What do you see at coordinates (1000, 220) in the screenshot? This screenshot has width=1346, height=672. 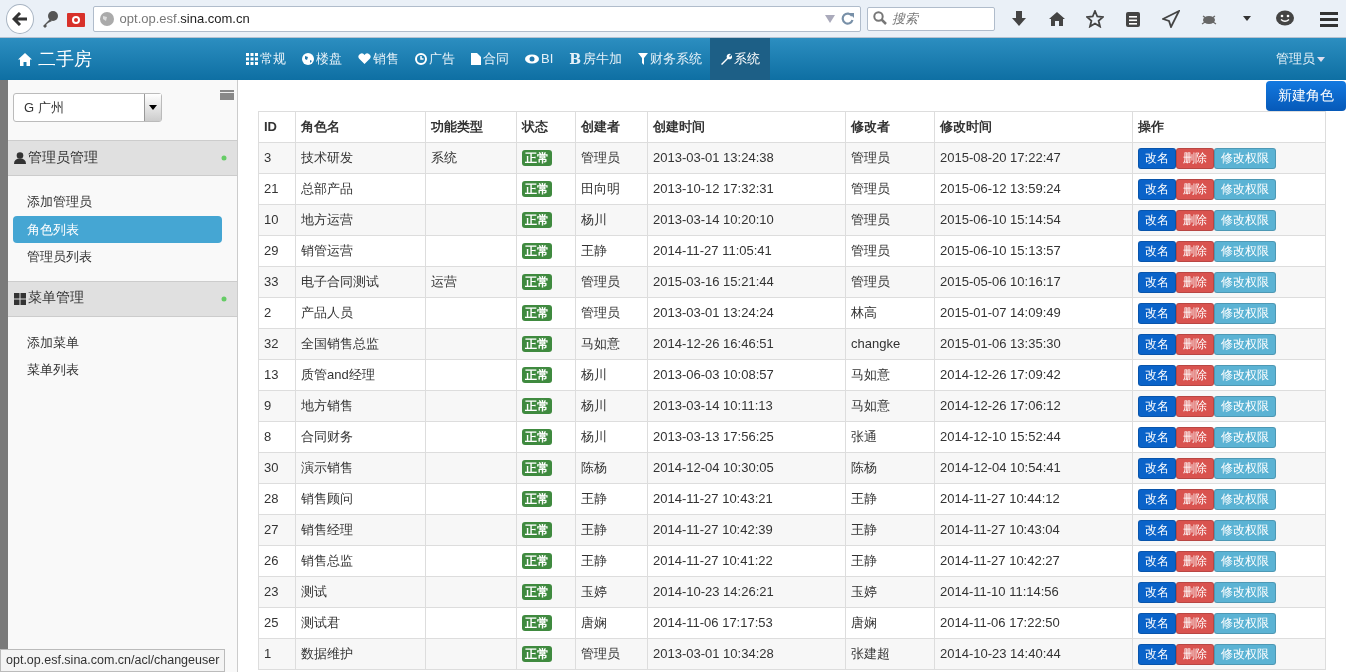 I see `table-cell: 2015-06-10 15:14:54` at bounding box center [1000, 220].